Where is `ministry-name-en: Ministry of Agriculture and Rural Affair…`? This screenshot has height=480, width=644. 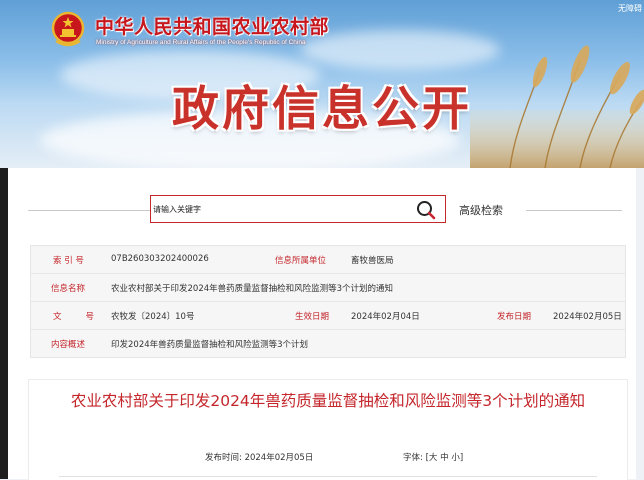
ministry-name-en: Ministry of Agriculture and Rural Affair… is located at coordinates (201, 42).